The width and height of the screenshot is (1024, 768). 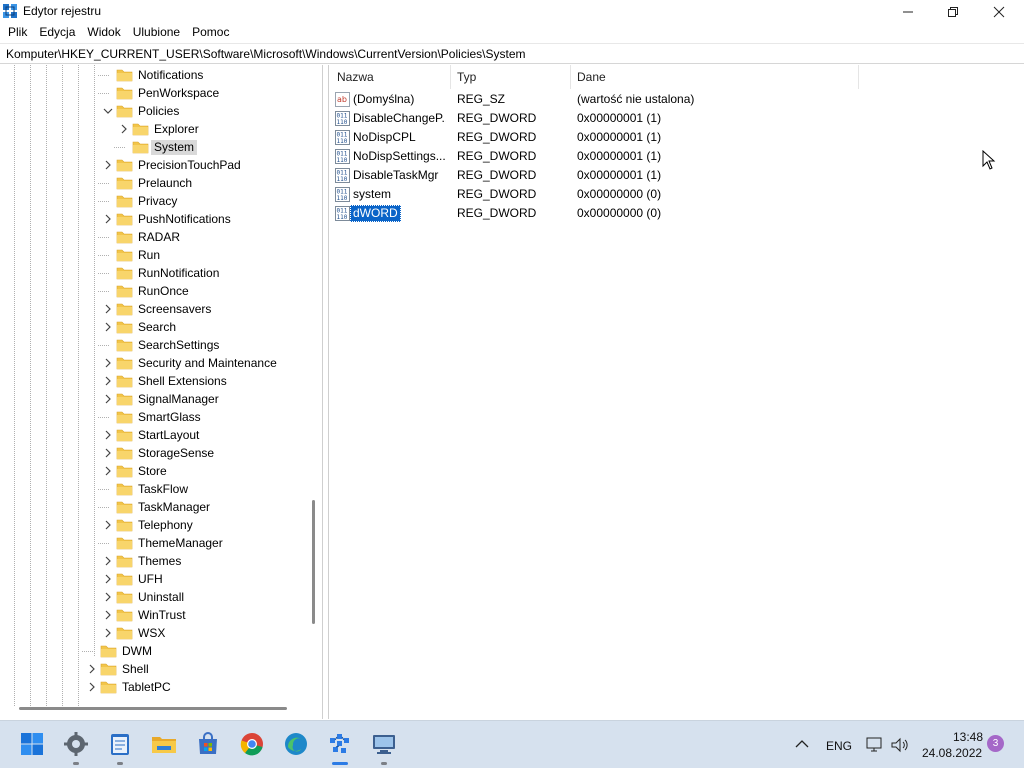 What do you see at coordinates (158, 111) in the screenshot?
I see `tree-node-label: Policies` at bounding box center [158, 111].